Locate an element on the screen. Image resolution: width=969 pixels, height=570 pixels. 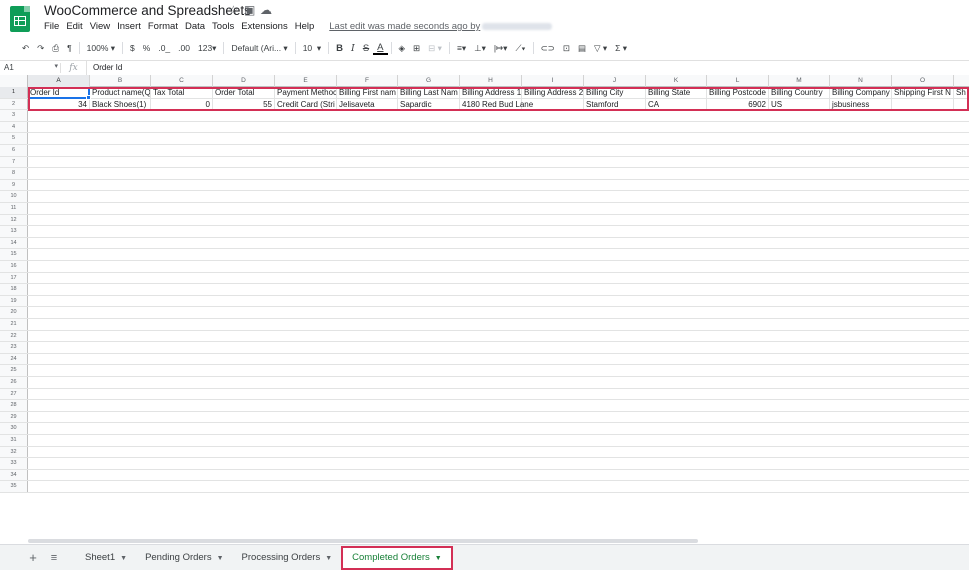
table-cell: 0 is located at coordinates (182, 104).